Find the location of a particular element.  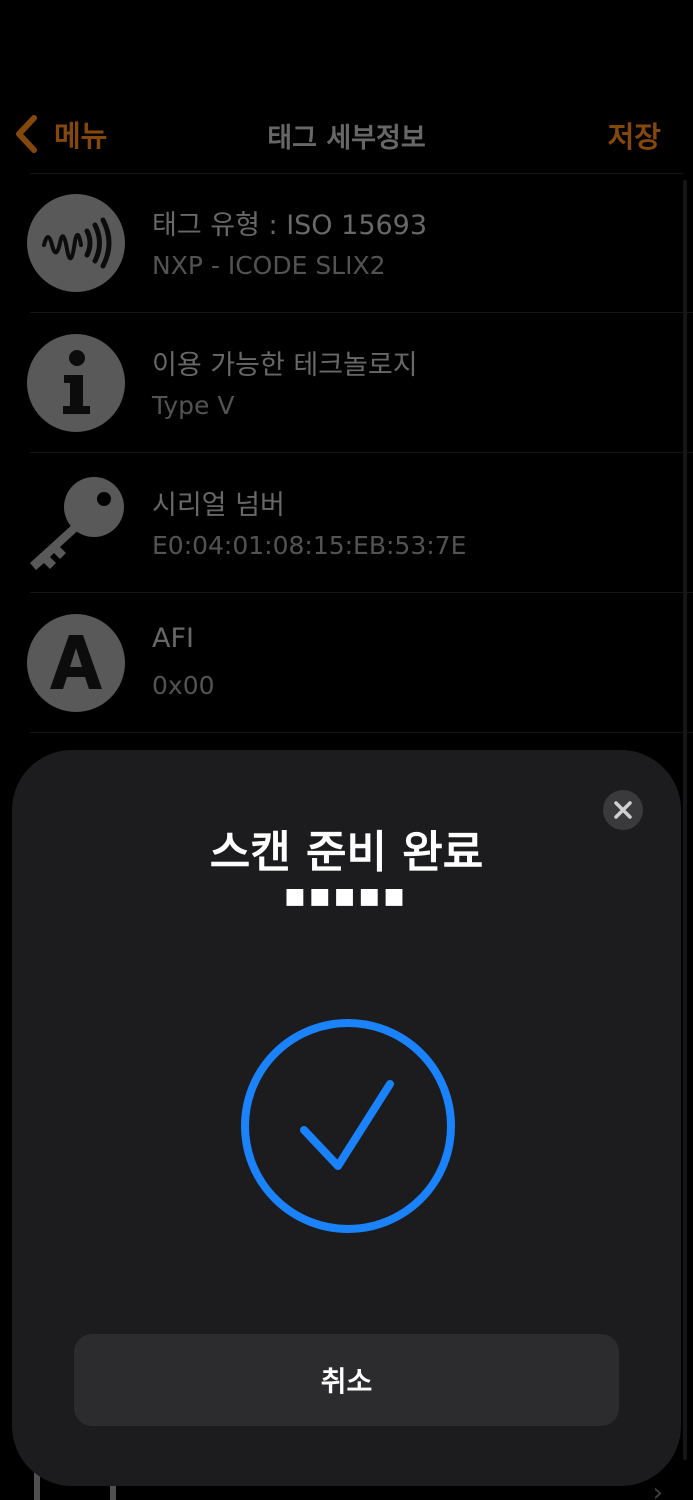

cancel-button: 취소 is located at coordinates (346, 1380).